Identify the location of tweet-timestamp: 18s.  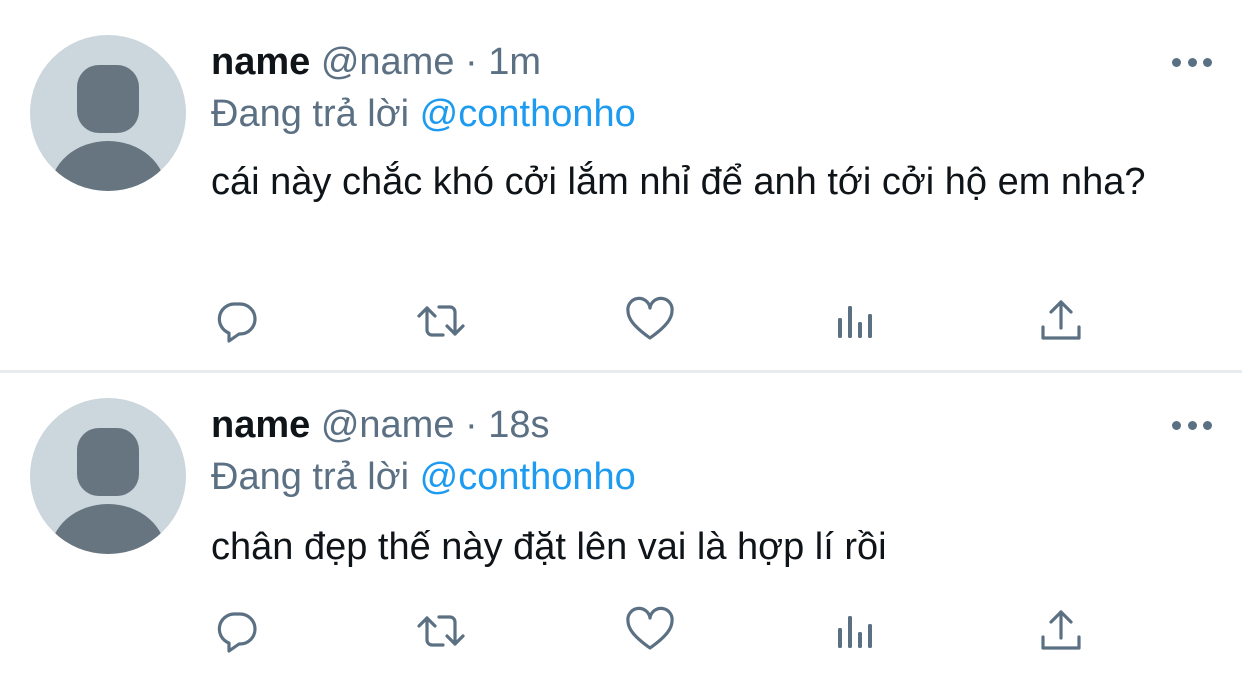
(518, 425).